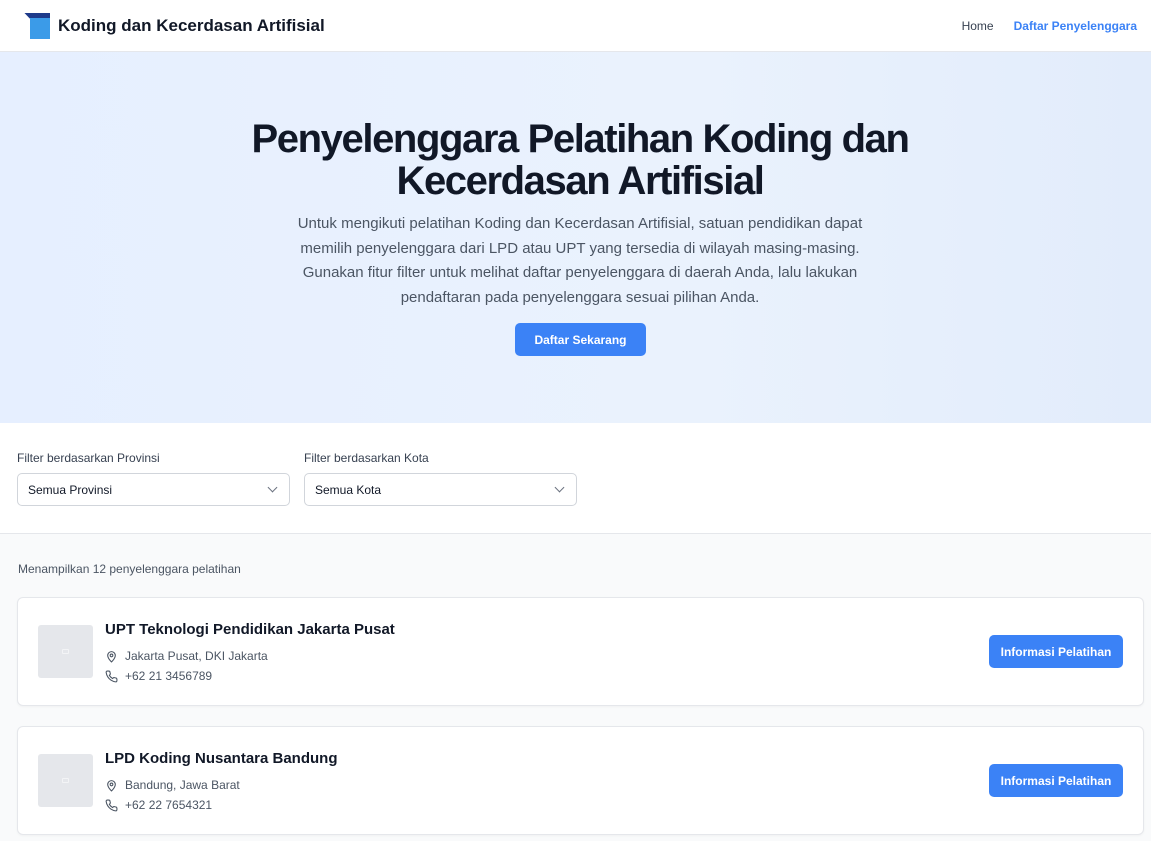  I want to click on provider-phone: +62 22 7654321, so click(158, 805).